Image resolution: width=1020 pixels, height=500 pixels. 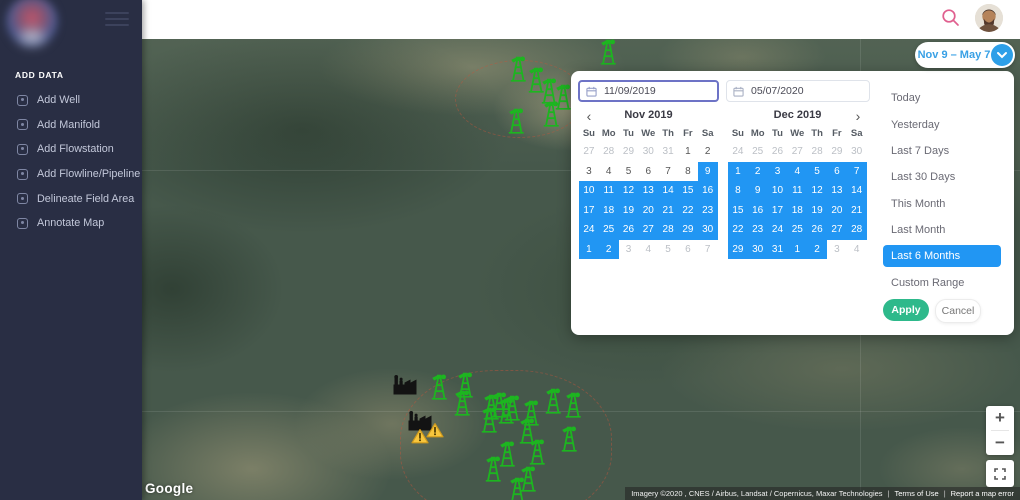 What do you see at coordinates (950, 17) in the screenshot?
I see `search-icon` at bounding box center [950, 17].